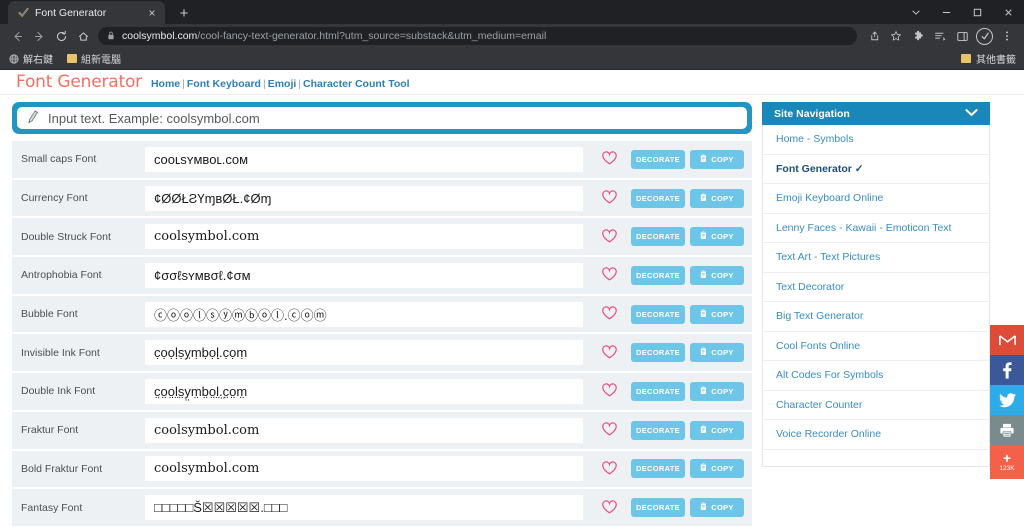 This screenshot has width=1024, height=527. What do you see at coordinates (876, 199) in the screenshot?
I see `sidebar-item-emoji-keyboard-online: Emoji Keyboard Online` at bounding box center [876, 199].